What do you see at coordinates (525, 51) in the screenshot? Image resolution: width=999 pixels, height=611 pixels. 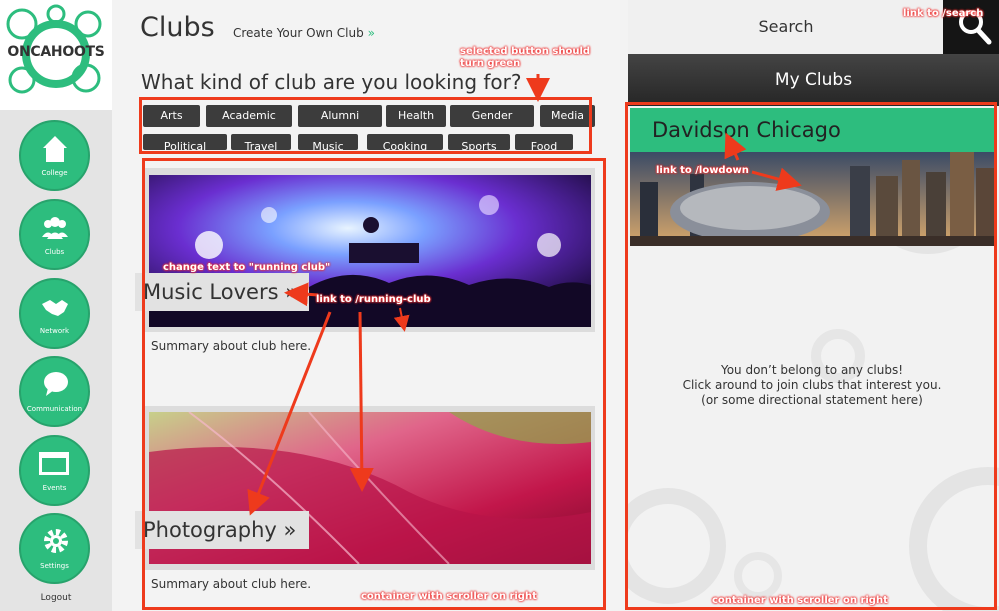 I see `annotation-selected-button: selected button should` at bounding box center [525, 51].